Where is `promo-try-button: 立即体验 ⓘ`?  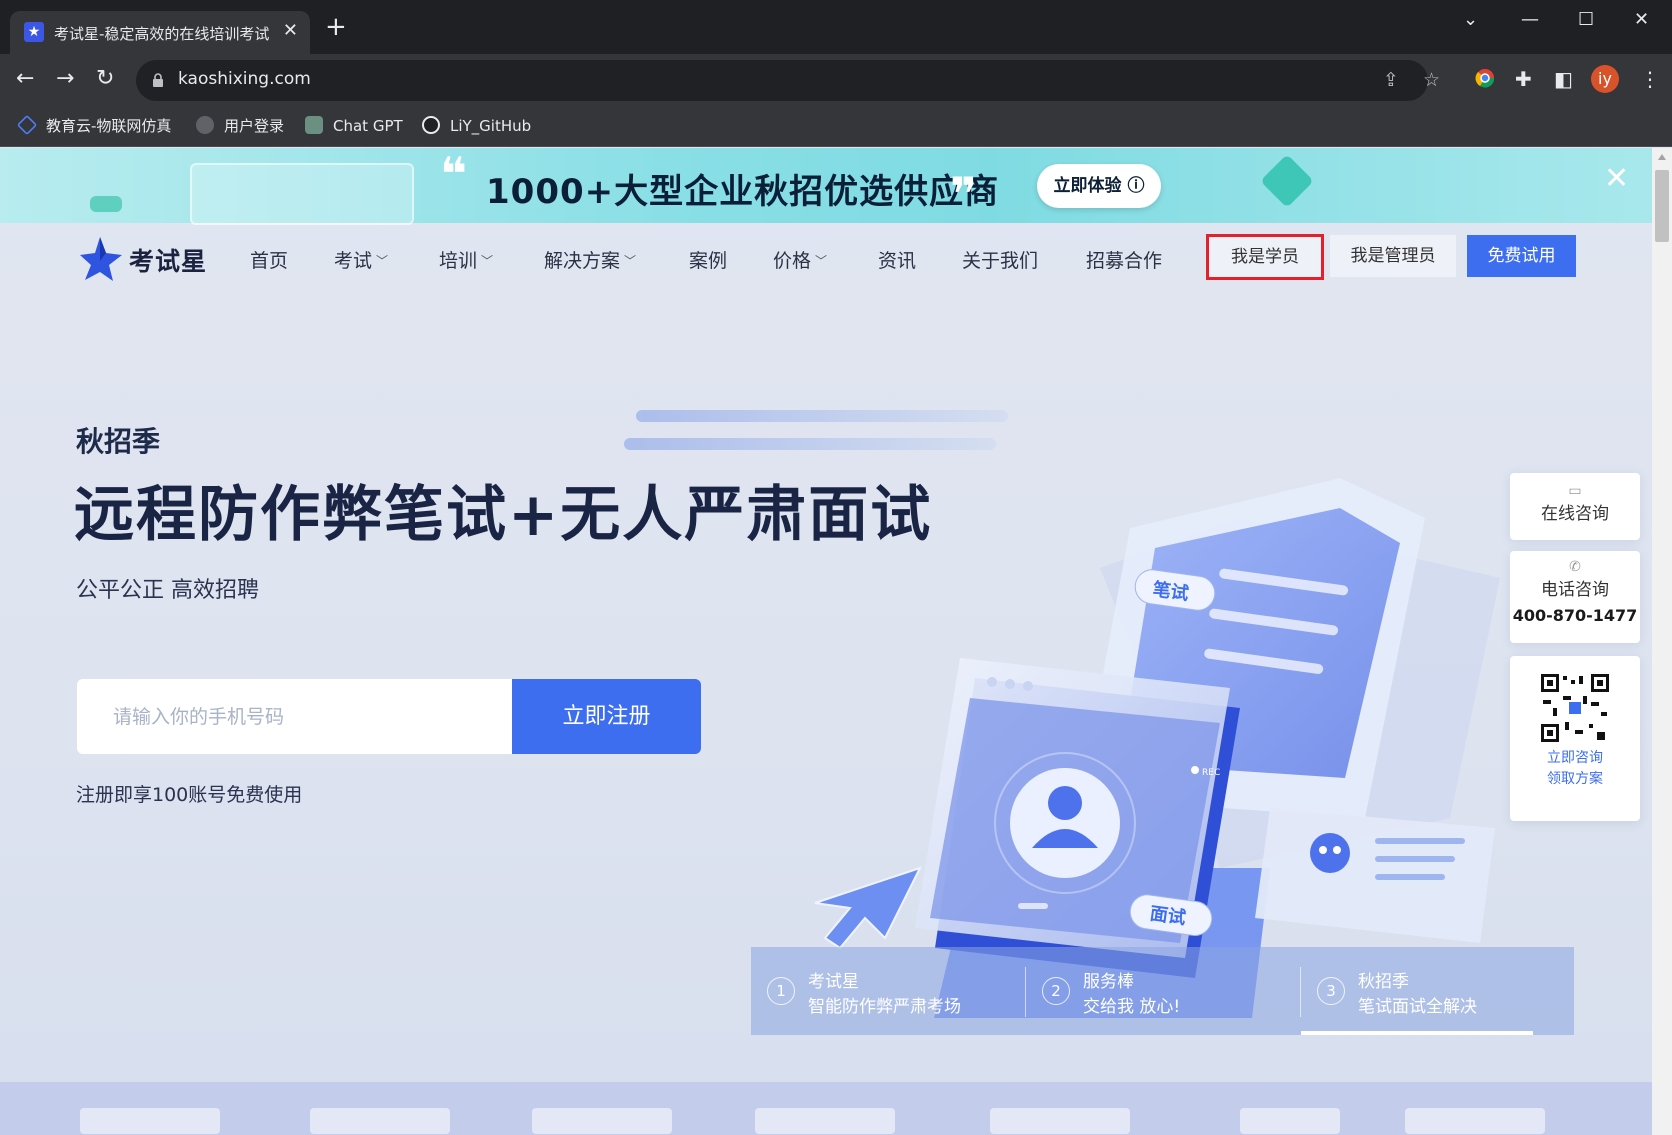
promo-try-button: 立即体验 ⓘ is located at coordinates (1099, 186).